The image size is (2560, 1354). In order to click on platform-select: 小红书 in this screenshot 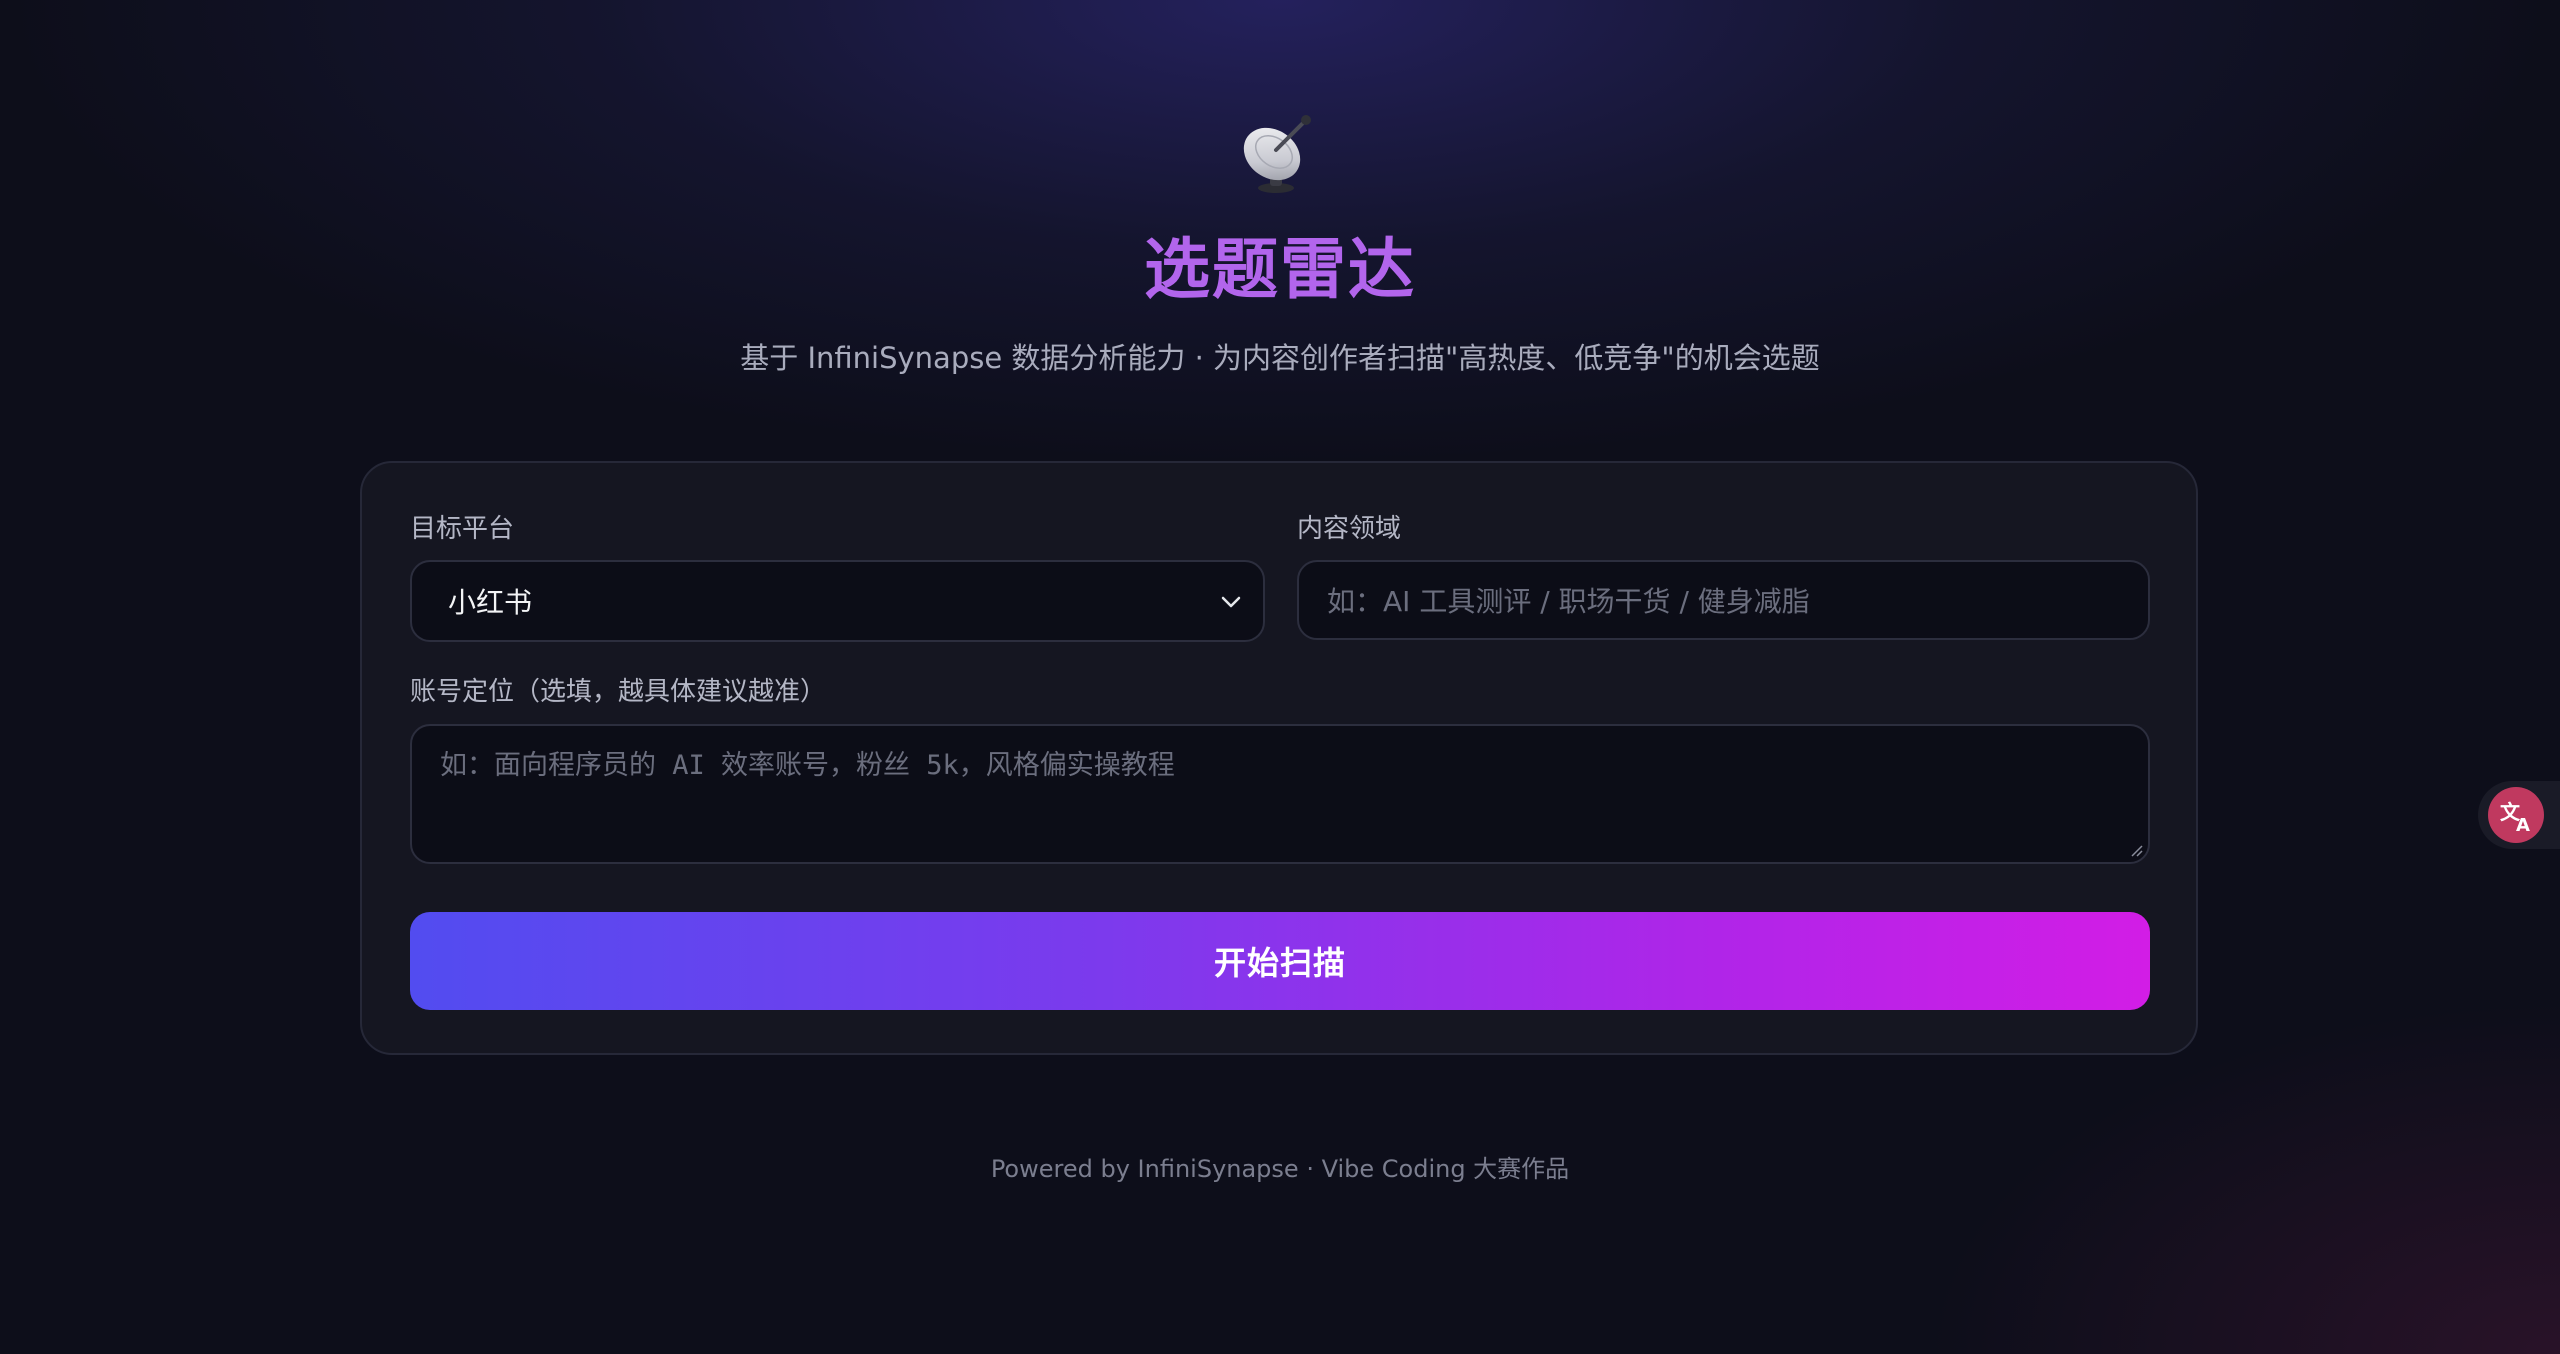, I will do `click(837, 601)`.